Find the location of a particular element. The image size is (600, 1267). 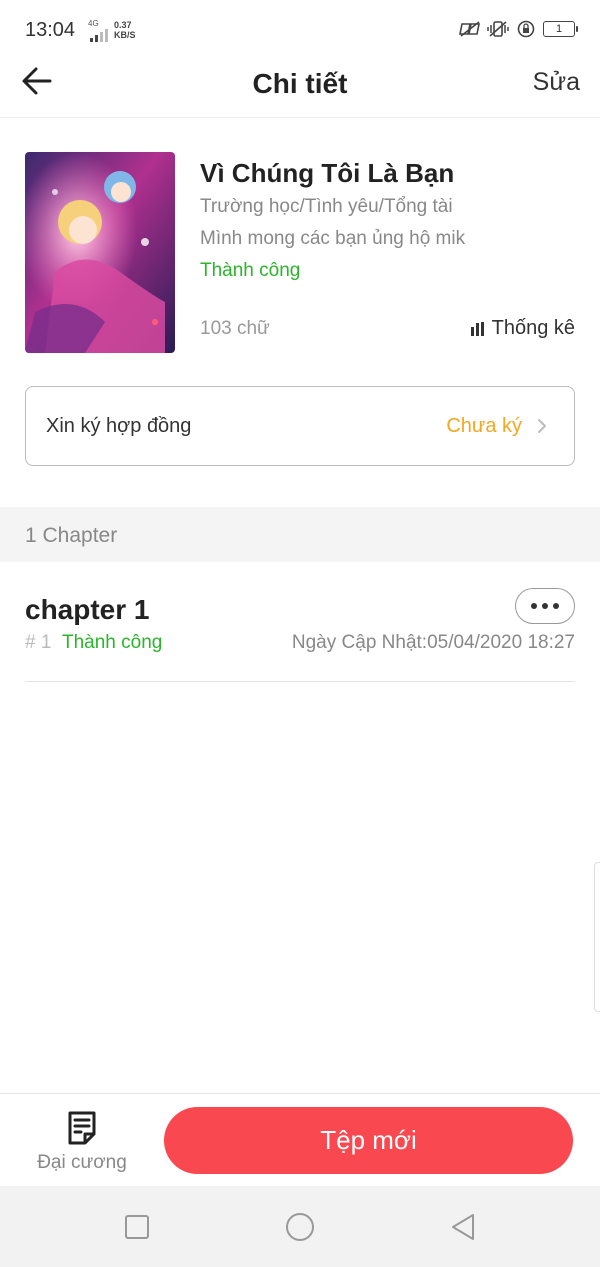

status-bar: 13:04 4G 0.37 KB/S 1 is located at coordinates (300, 30).